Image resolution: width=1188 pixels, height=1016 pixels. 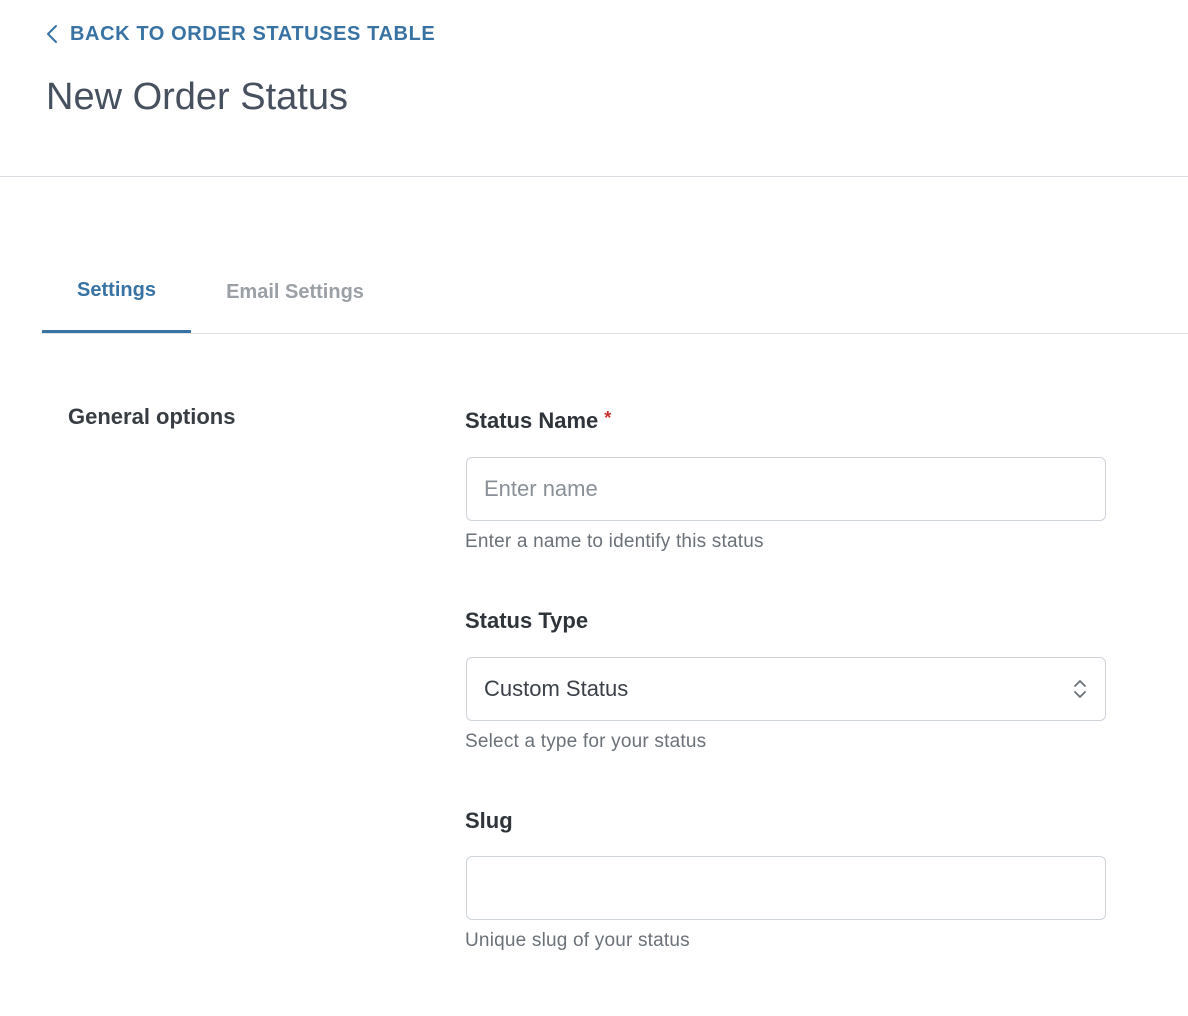 I want to click on tab-email-settings: Email Settings, so click(x=295, y=298).